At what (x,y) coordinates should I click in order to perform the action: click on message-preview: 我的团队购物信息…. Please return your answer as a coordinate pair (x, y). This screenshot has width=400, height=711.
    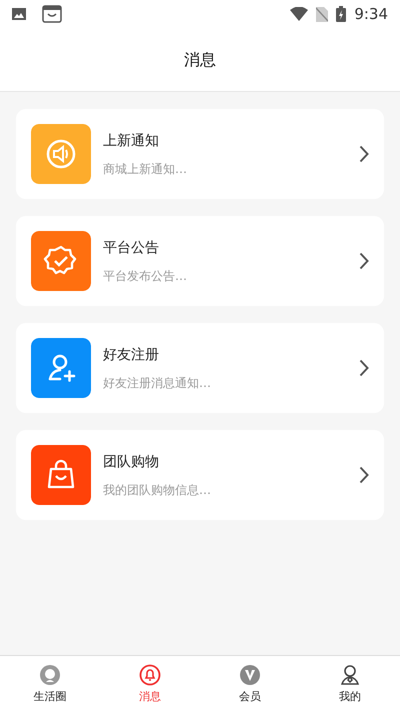
    Looking at the image, I should click on (157, 490).